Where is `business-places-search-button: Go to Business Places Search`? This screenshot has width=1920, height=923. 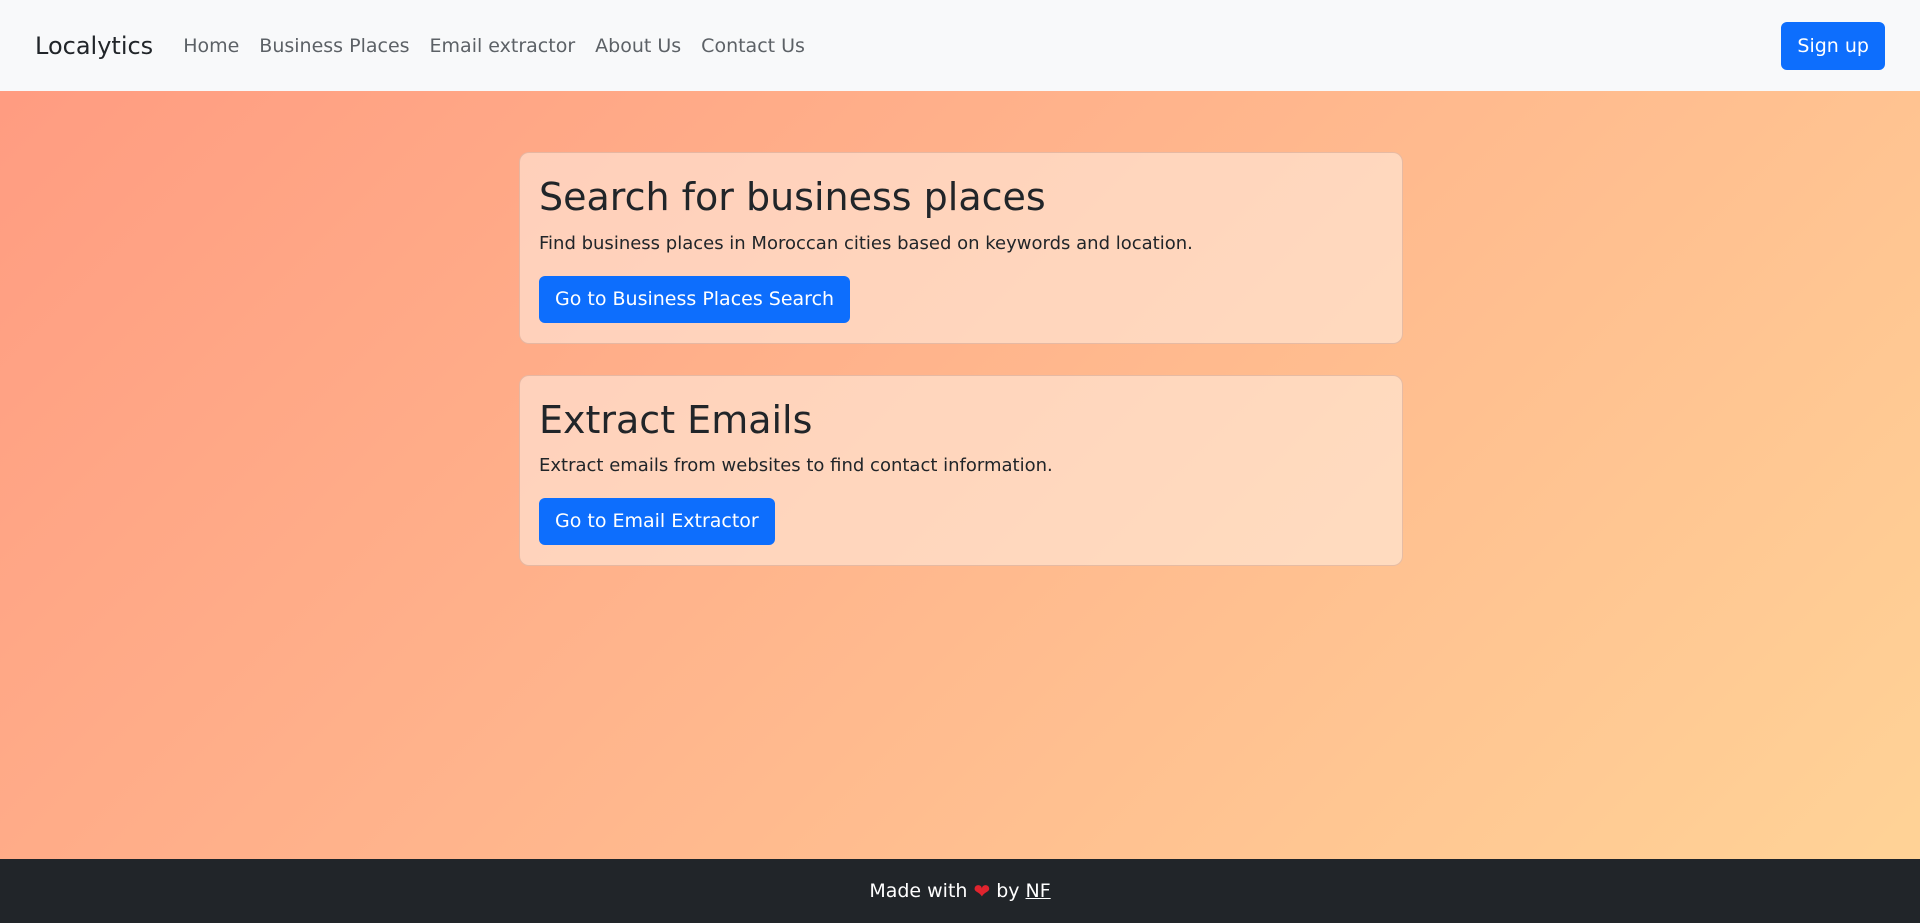
business-places-search-button: Go to Business Places Search is located at coordinates (695, 299).